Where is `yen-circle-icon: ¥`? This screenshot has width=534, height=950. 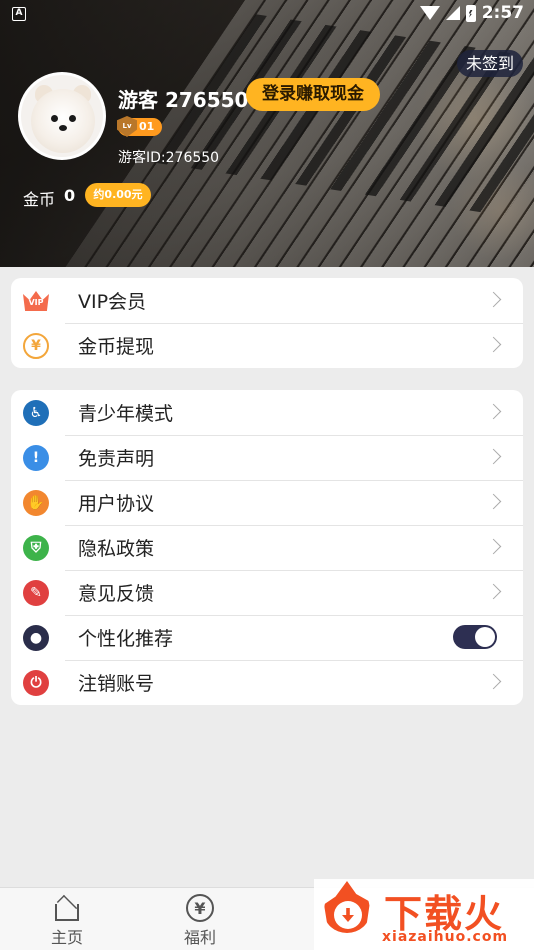
yen-circle-icon: ¥ is located at coordinates (200, 908).